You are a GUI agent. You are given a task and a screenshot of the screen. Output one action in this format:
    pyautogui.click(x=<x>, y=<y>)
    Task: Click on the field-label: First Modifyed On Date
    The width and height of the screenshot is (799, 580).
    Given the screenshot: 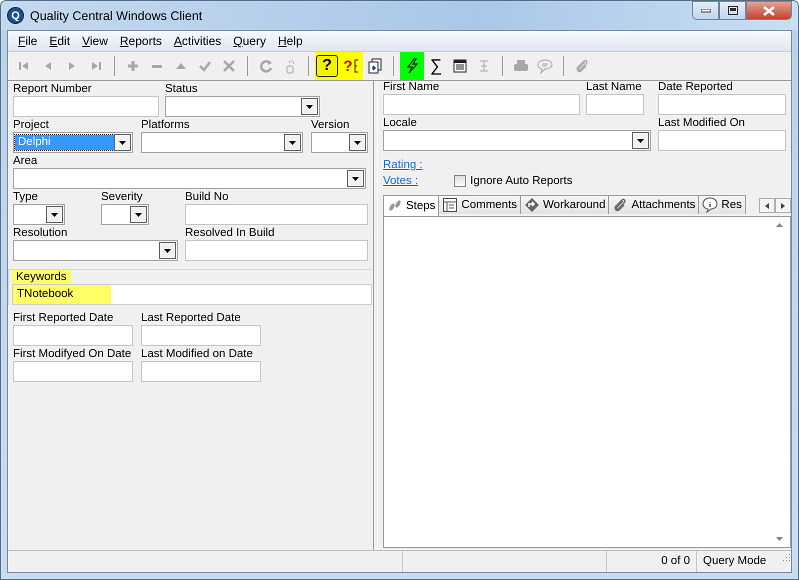 What is the action you would take?
    pyautogui.click(x=72, y=354)
    